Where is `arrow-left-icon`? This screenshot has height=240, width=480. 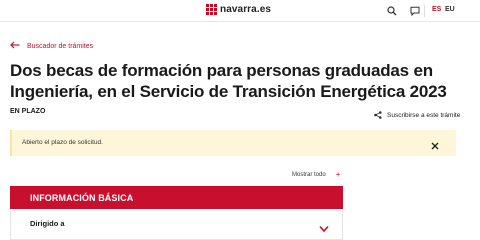 arrow-left-icon is located at coordinates (15, 46).